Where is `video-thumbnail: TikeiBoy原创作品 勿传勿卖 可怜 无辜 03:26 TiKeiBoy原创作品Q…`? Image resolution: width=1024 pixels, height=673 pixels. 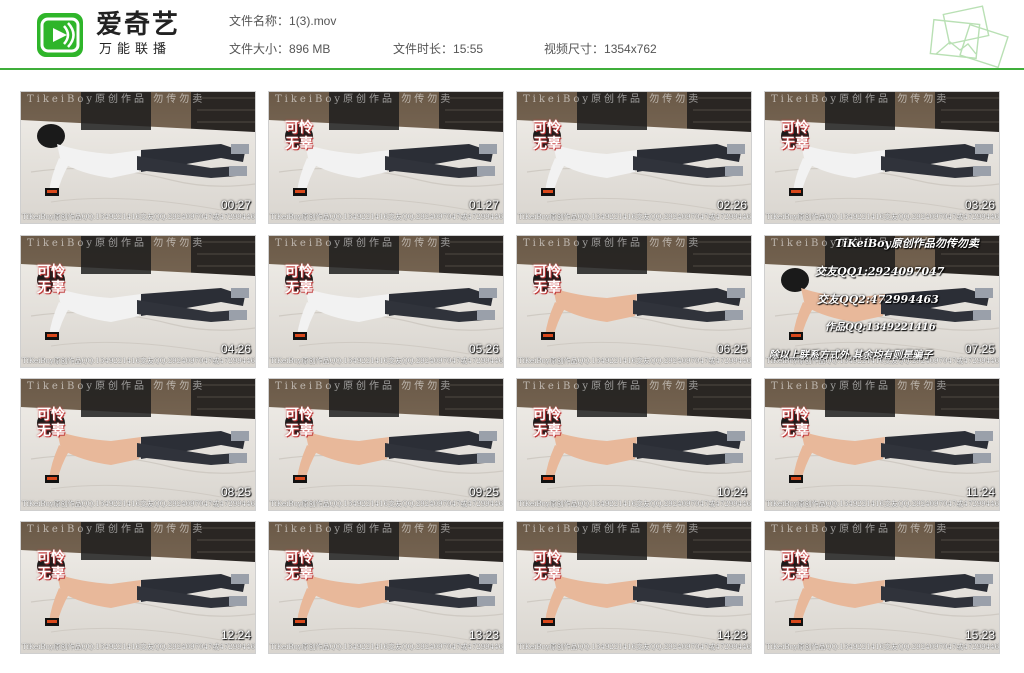
video-thumbnail: TikeiBoy原创作品 勿传勿卖 可怜 无辜 03:26 TiKeiBoy原创作品Q… is located at coordinates (882, 157).